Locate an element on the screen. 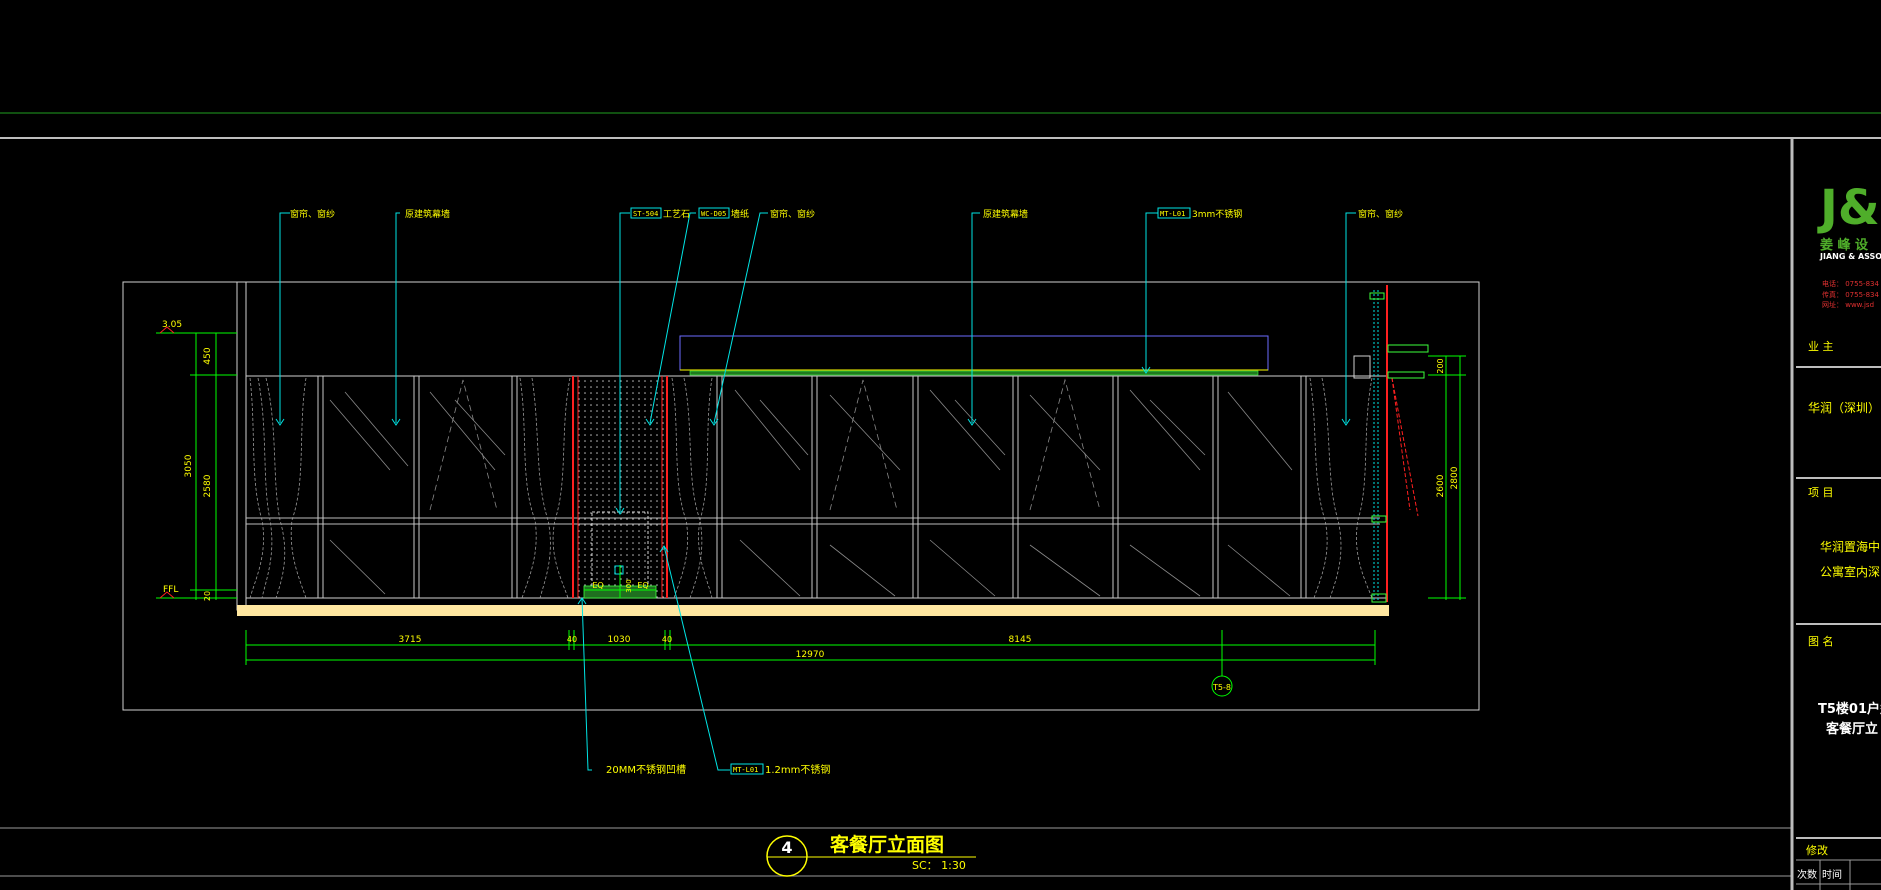 This screenshot has width=1881, height=890. revision-time-header: 时间 is located at coordinates (1832, 874).